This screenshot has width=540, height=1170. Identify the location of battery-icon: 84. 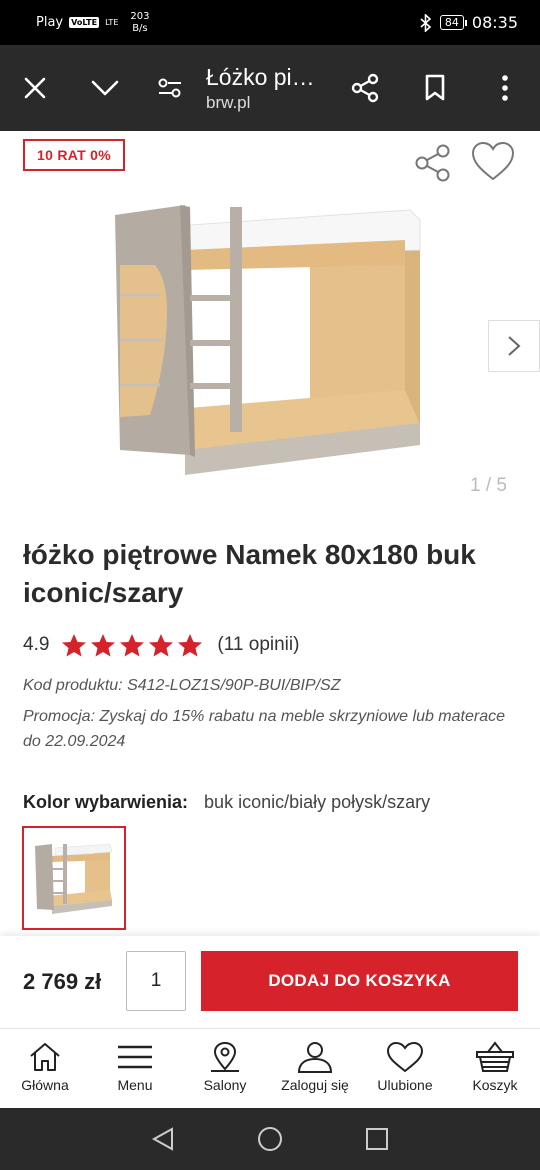
(453, 22).